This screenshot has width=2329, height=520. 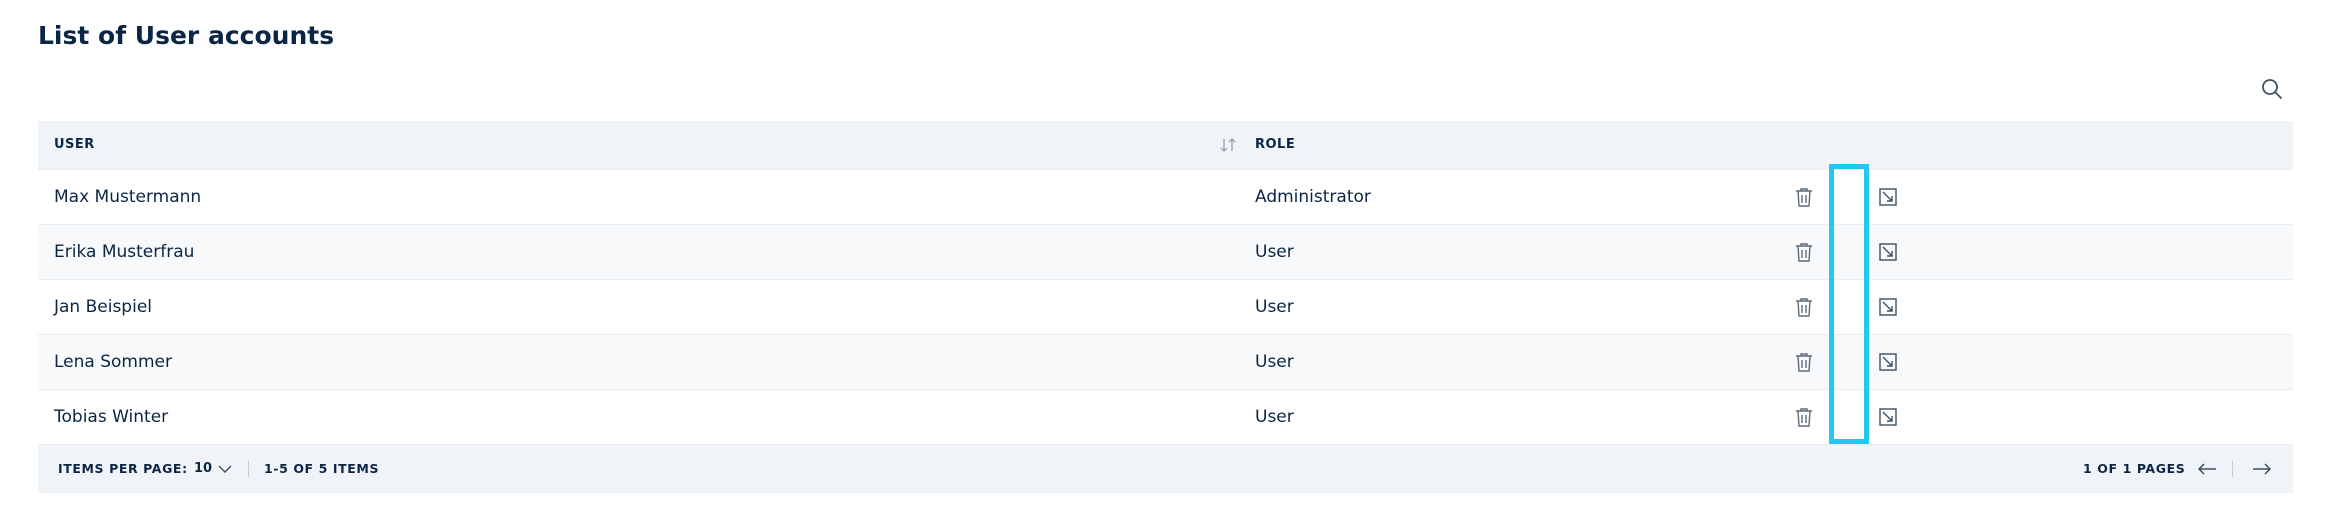 I want to click on table-row: Lena Sommer User, so click(x=1165, y=361).